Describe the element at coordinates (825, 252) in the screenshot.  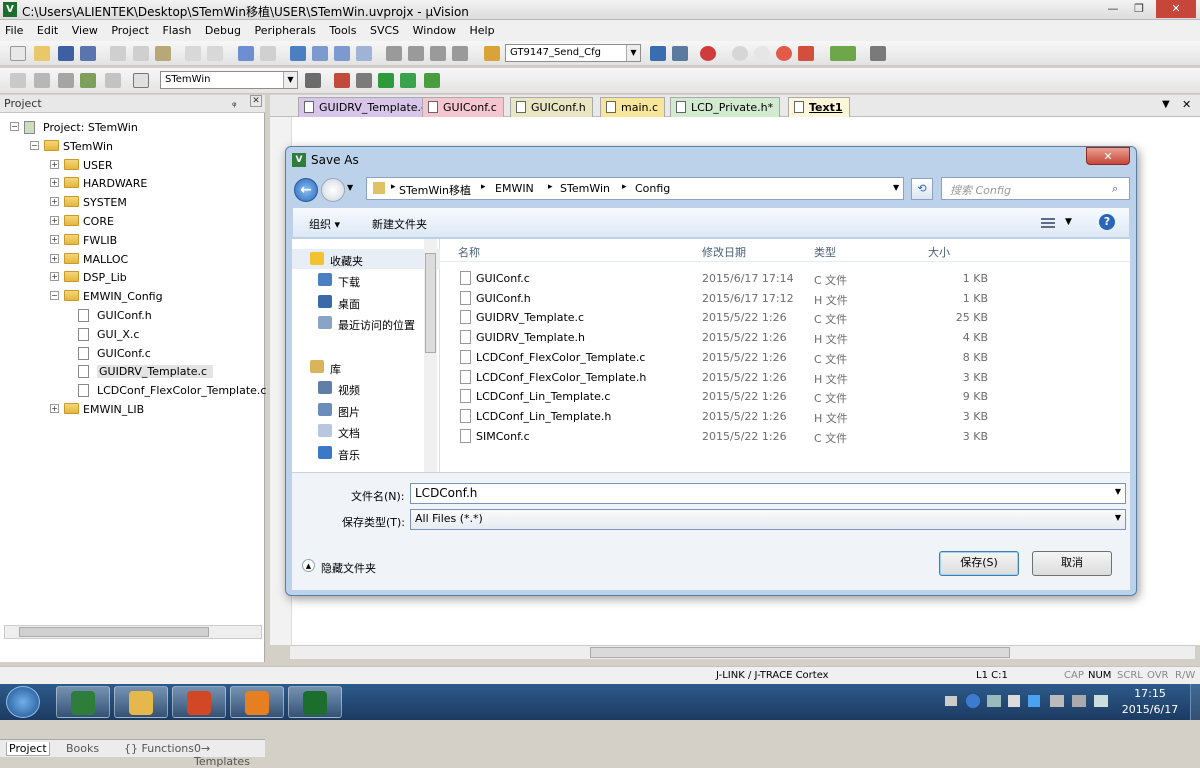
I see `column-type-header: 类型` at that location.